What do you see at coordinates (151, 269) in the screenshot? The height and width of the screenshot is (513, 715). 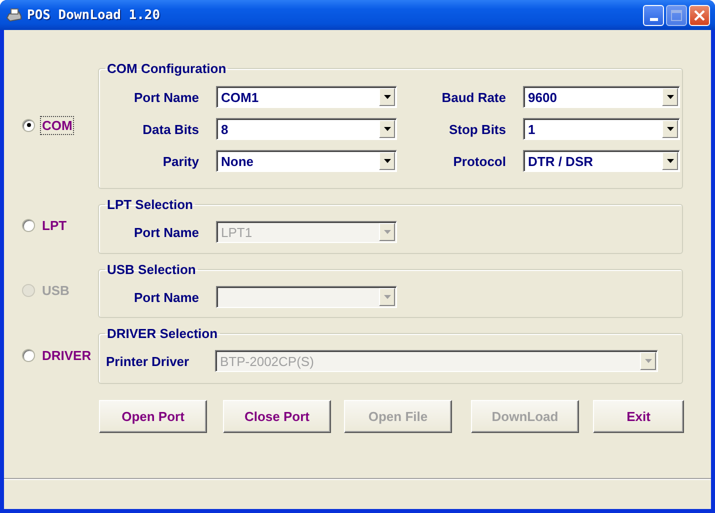 I see `group-title: USB Selection` at bounding box center [151, 269].